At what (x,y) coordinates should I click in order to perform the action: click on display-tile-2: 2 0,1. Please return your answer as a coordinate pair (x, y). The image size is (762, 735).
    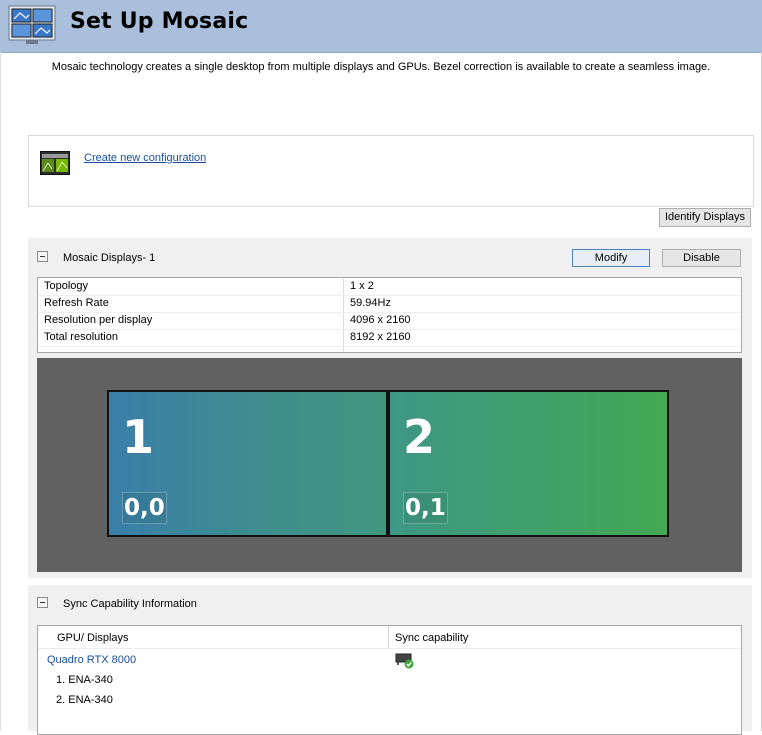
    Looking at the image, I should click on (528, 463).